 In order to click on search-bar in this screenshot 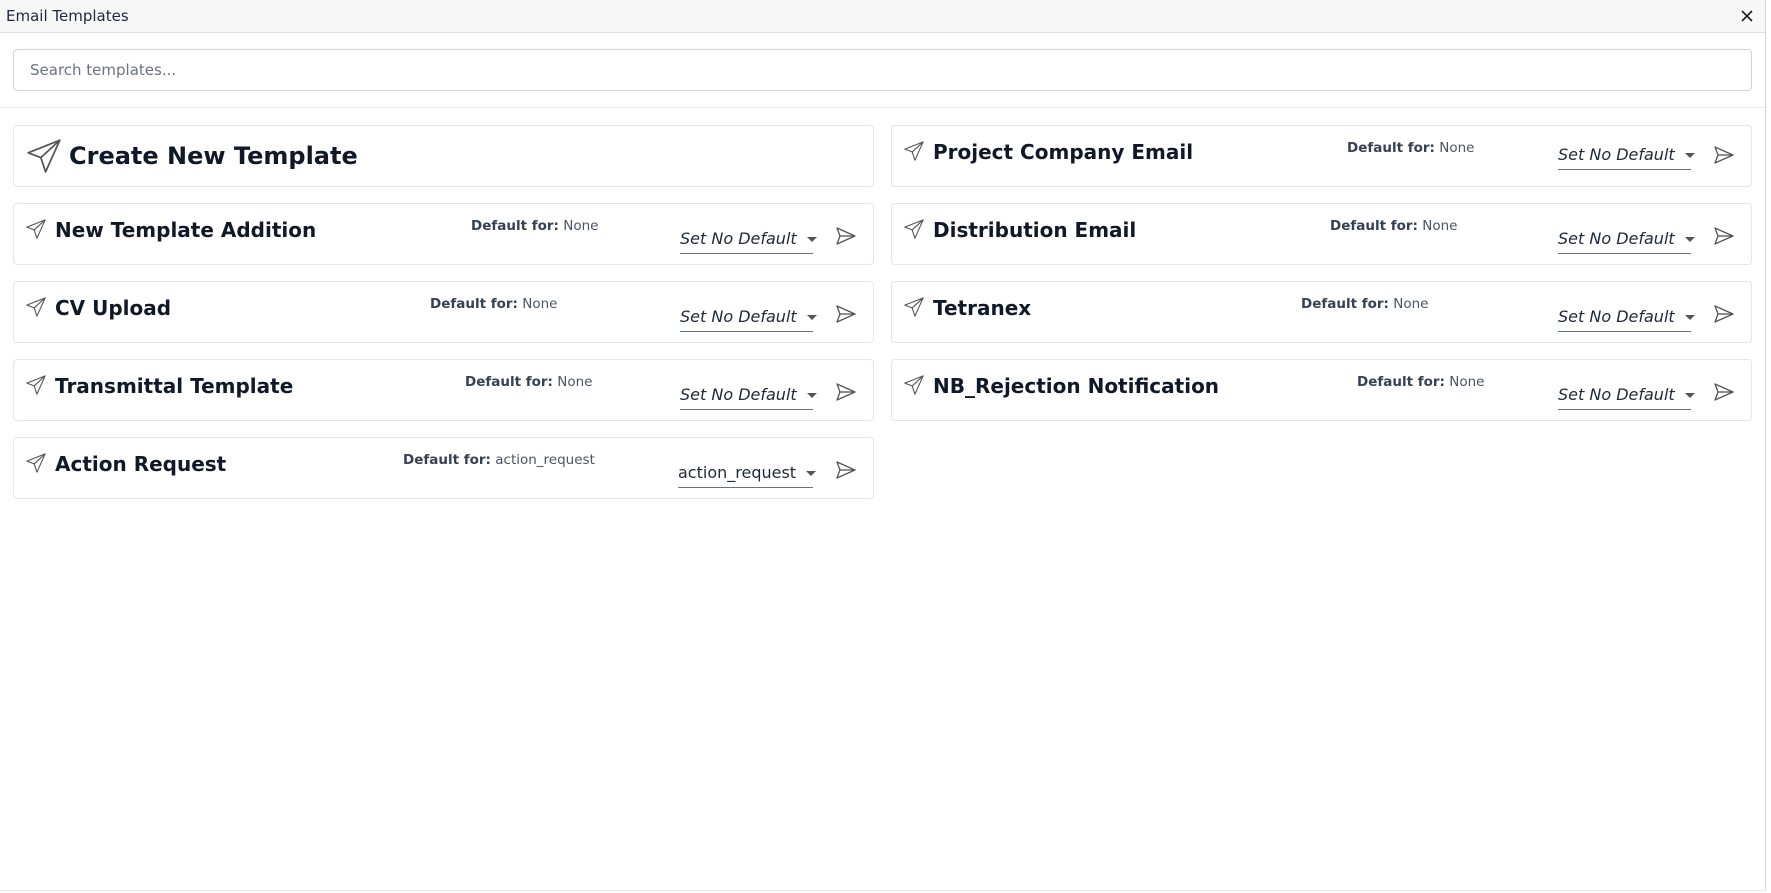, I will do `click(882, 70)`.